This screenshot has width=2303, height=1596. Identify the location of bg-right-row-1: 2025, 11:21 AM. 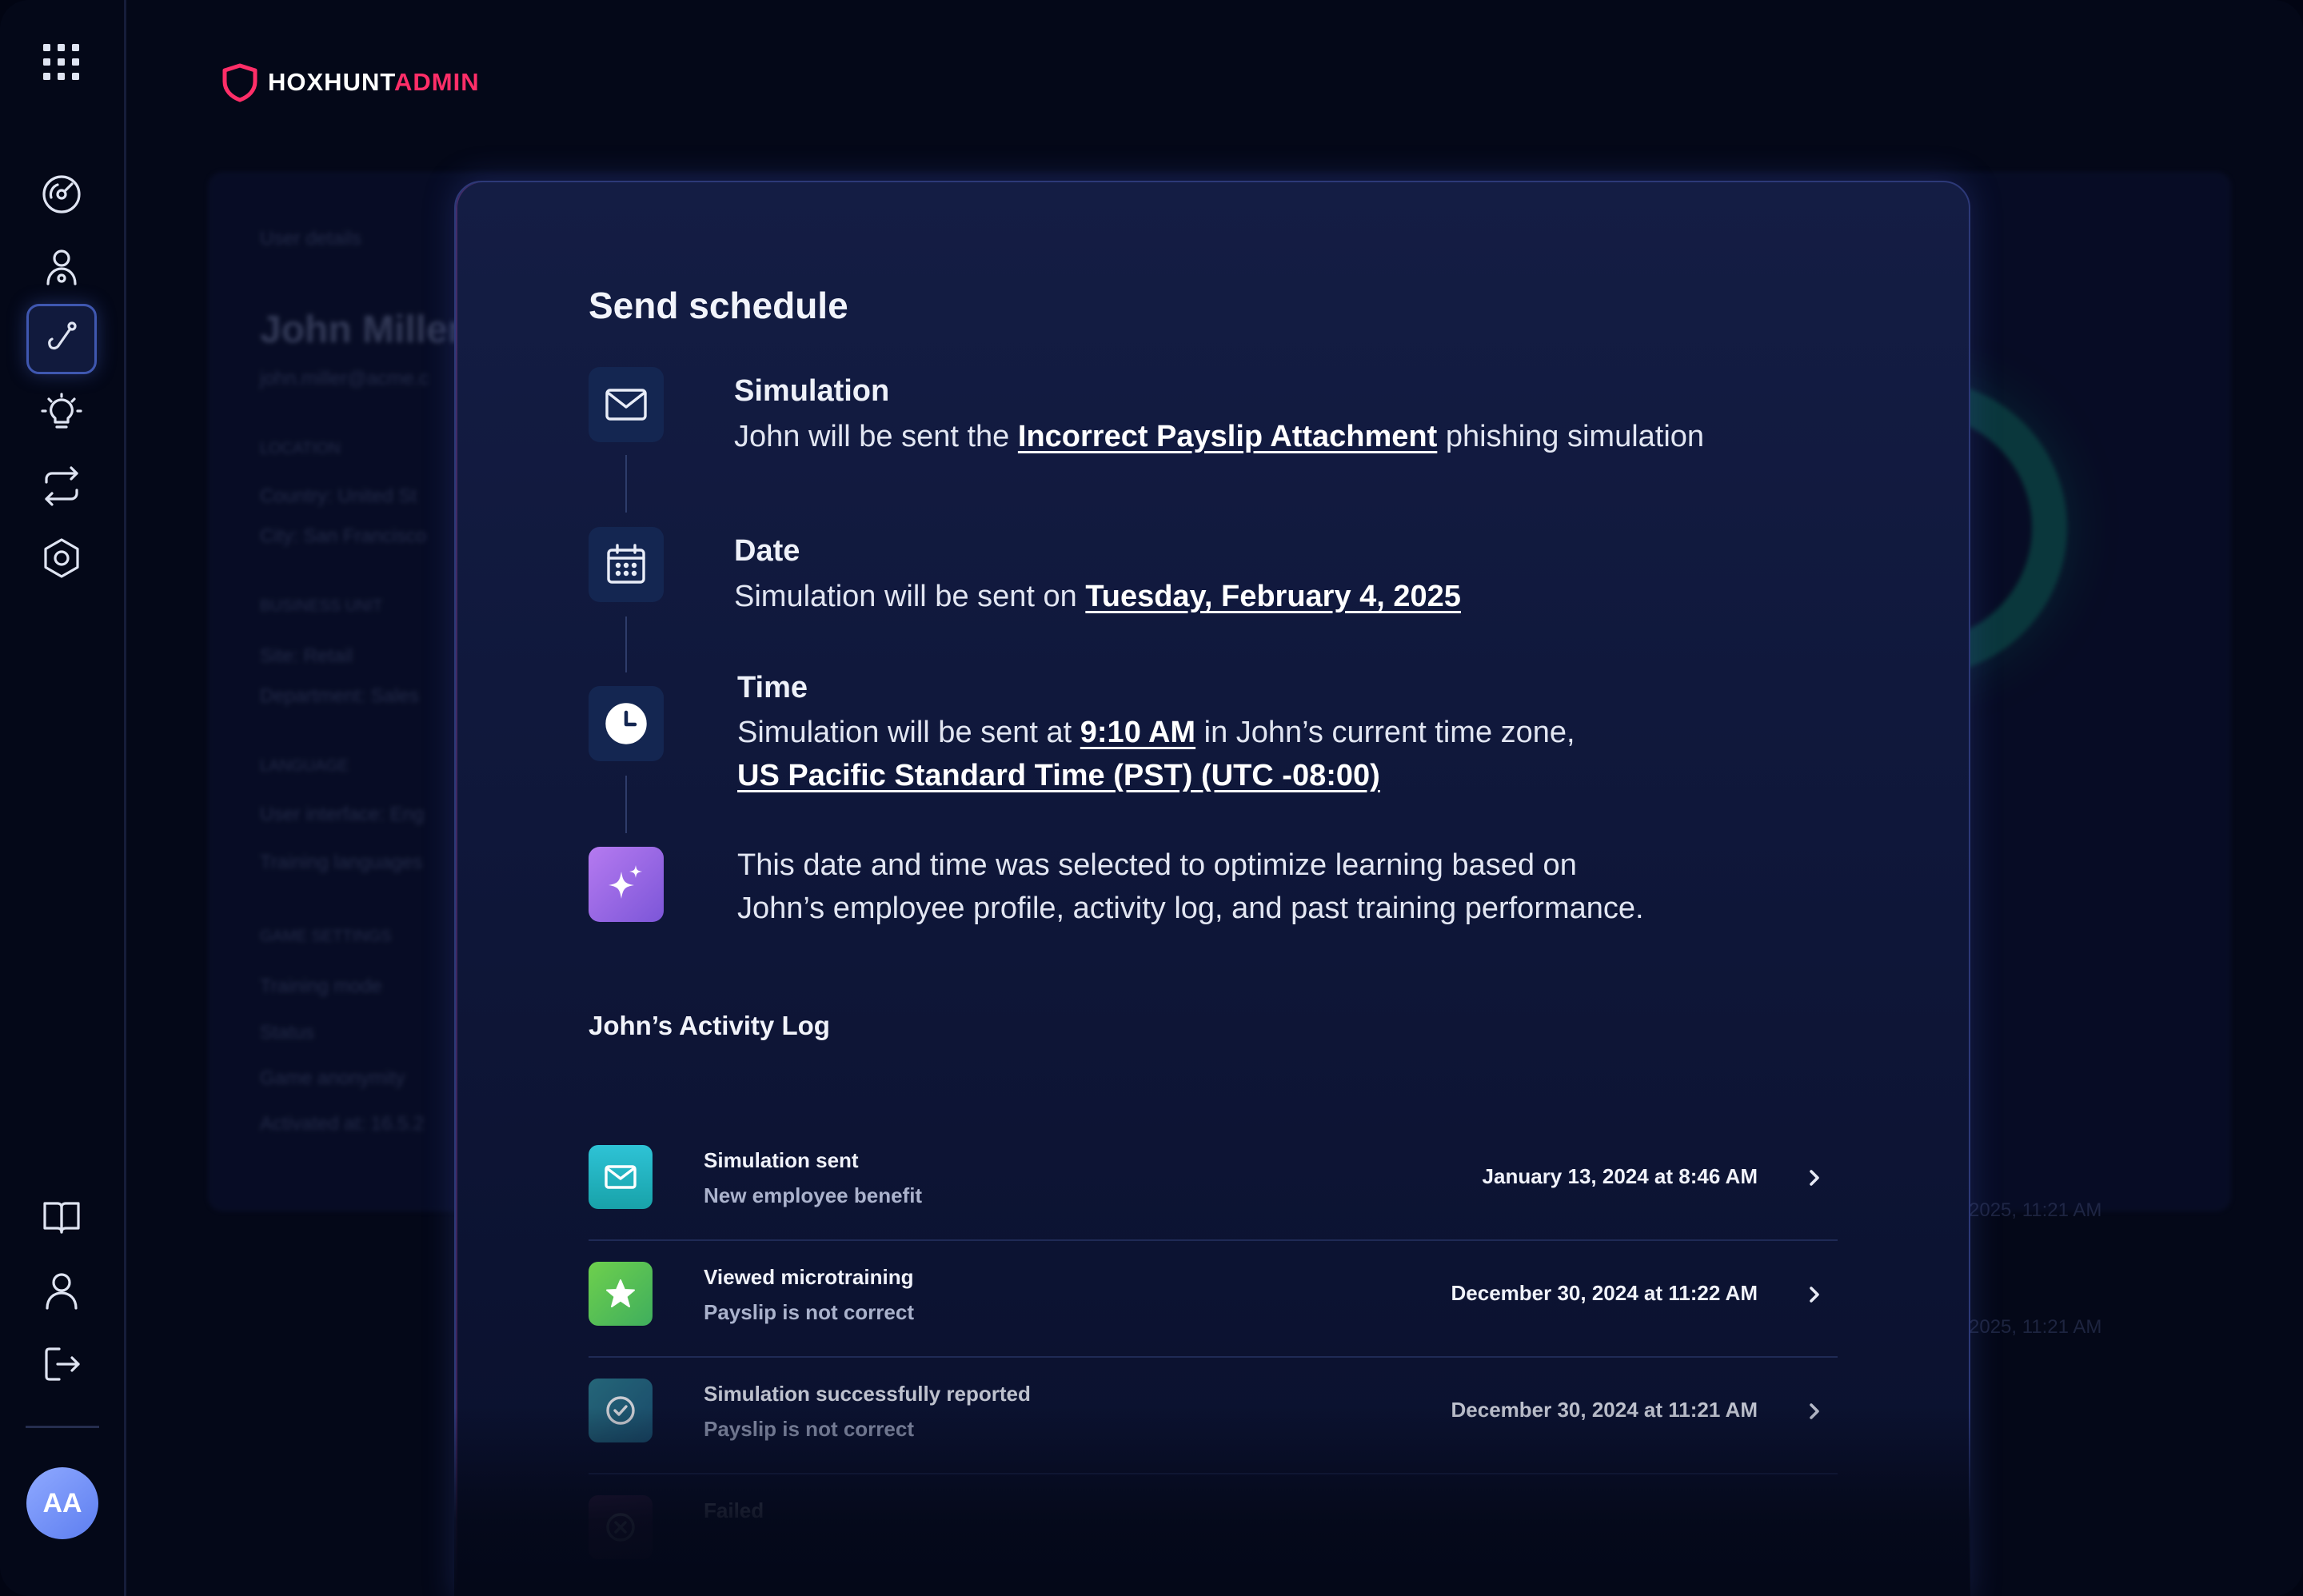
(2035, 1210).